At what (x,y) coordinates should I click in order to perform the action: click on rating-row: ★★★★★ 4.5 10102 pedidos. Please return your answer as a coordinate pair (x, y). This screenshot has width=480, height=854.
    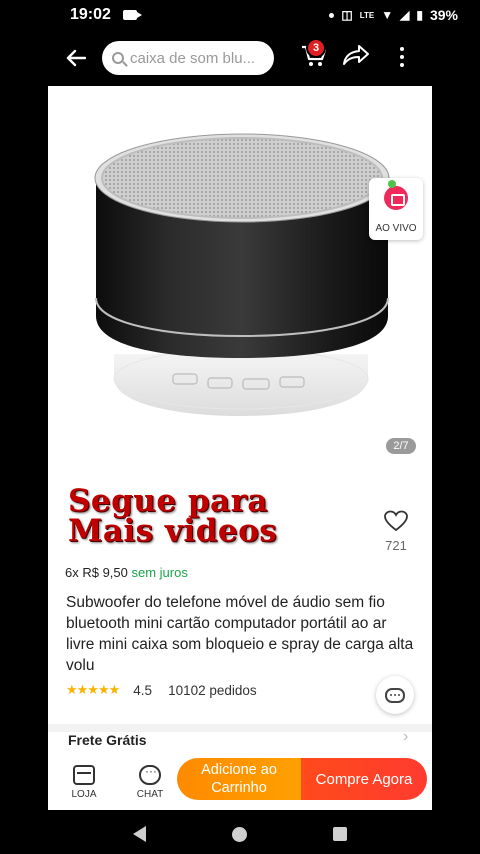
    Looking at the image, I should click on (161, 690).